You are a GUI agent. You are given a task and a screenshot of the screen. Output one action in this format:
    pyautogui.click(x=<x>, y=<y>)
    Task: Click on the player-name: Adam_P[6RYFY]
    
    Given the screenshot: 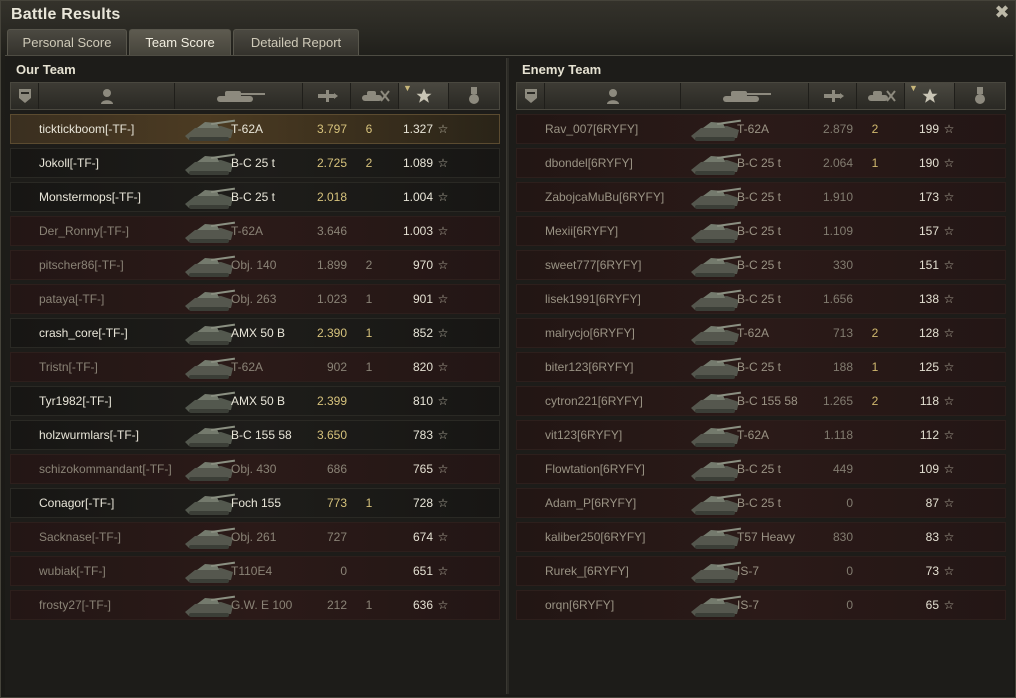 What is the action you would take?
    pyautogui.click(x=620, y=503)
    